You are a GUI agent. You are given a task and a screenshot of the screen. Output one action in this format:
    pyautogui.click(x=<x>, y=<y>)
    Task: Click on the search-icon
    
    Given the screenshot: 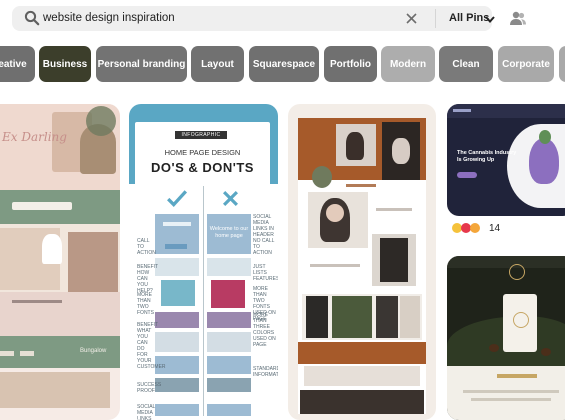 What is the action you would take?
    pyautogui.click(x=32, y=18)
    